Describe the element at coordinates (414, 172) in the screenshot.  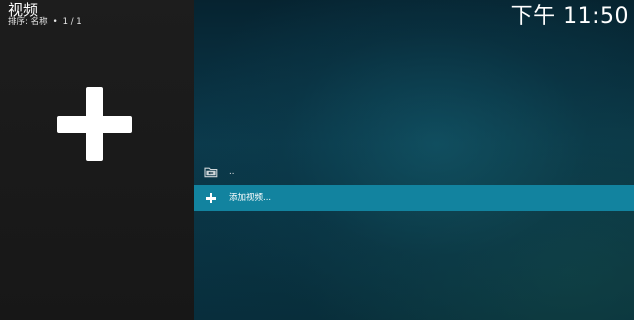
I see `list-item-parent-folder: ..` at that location.